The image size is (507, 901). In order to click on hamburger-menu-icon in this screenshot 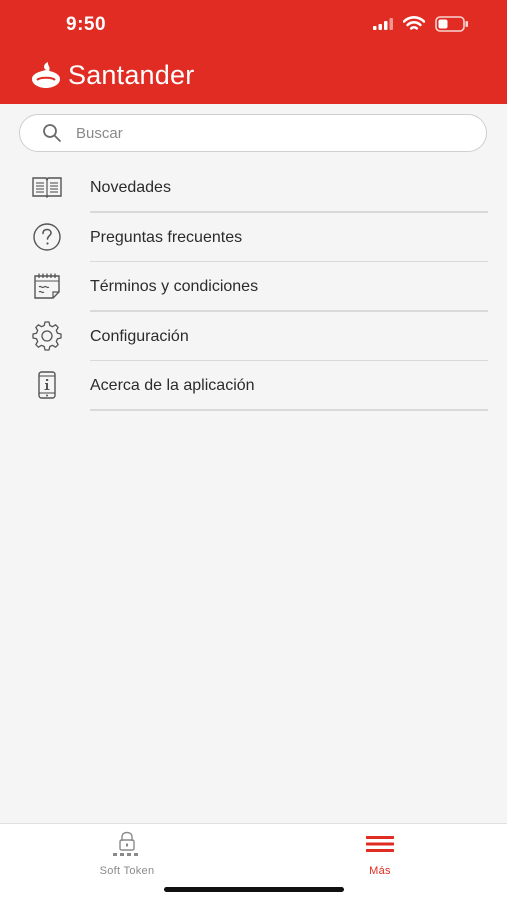, I will do `click(380, 844)`.